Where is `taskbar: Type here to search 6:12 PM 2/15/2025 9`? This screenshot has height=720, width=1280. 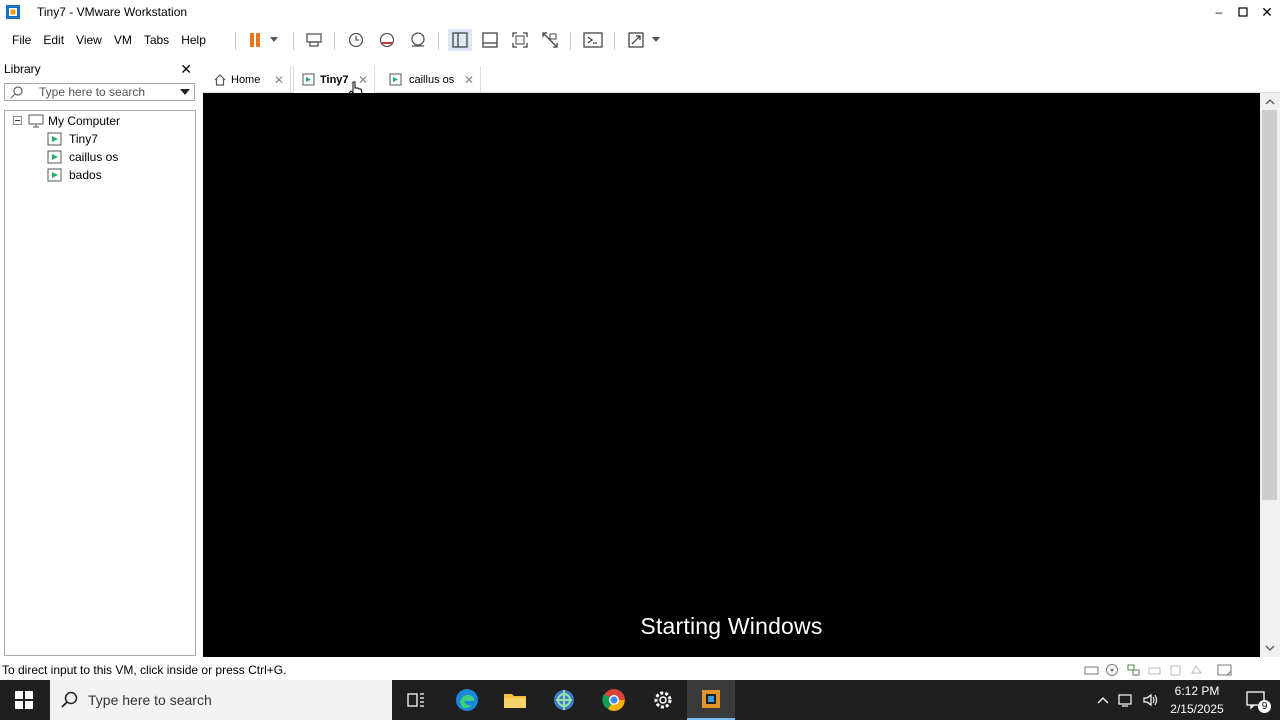
taskbar: Type here to search 6:12 PM 2/15/2025 9 is located at coordinates (640, 700).